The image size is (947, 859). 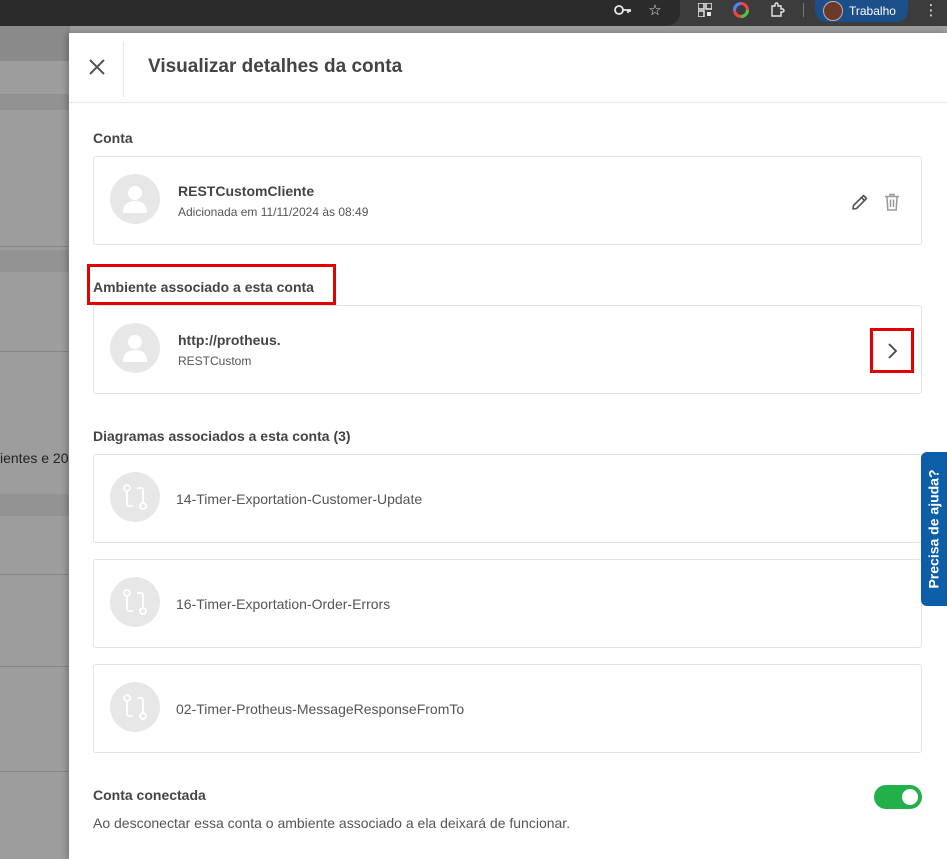 I want to click on pencil-icon, so click(x=860, y=202).